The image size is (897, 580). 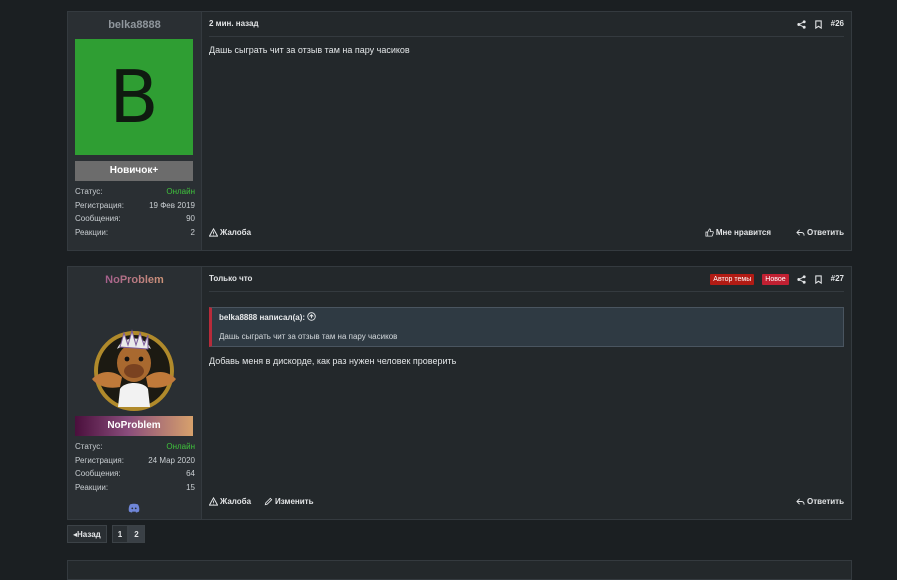 I want to click on page-link-1: 1, so click(x=120, y=534).